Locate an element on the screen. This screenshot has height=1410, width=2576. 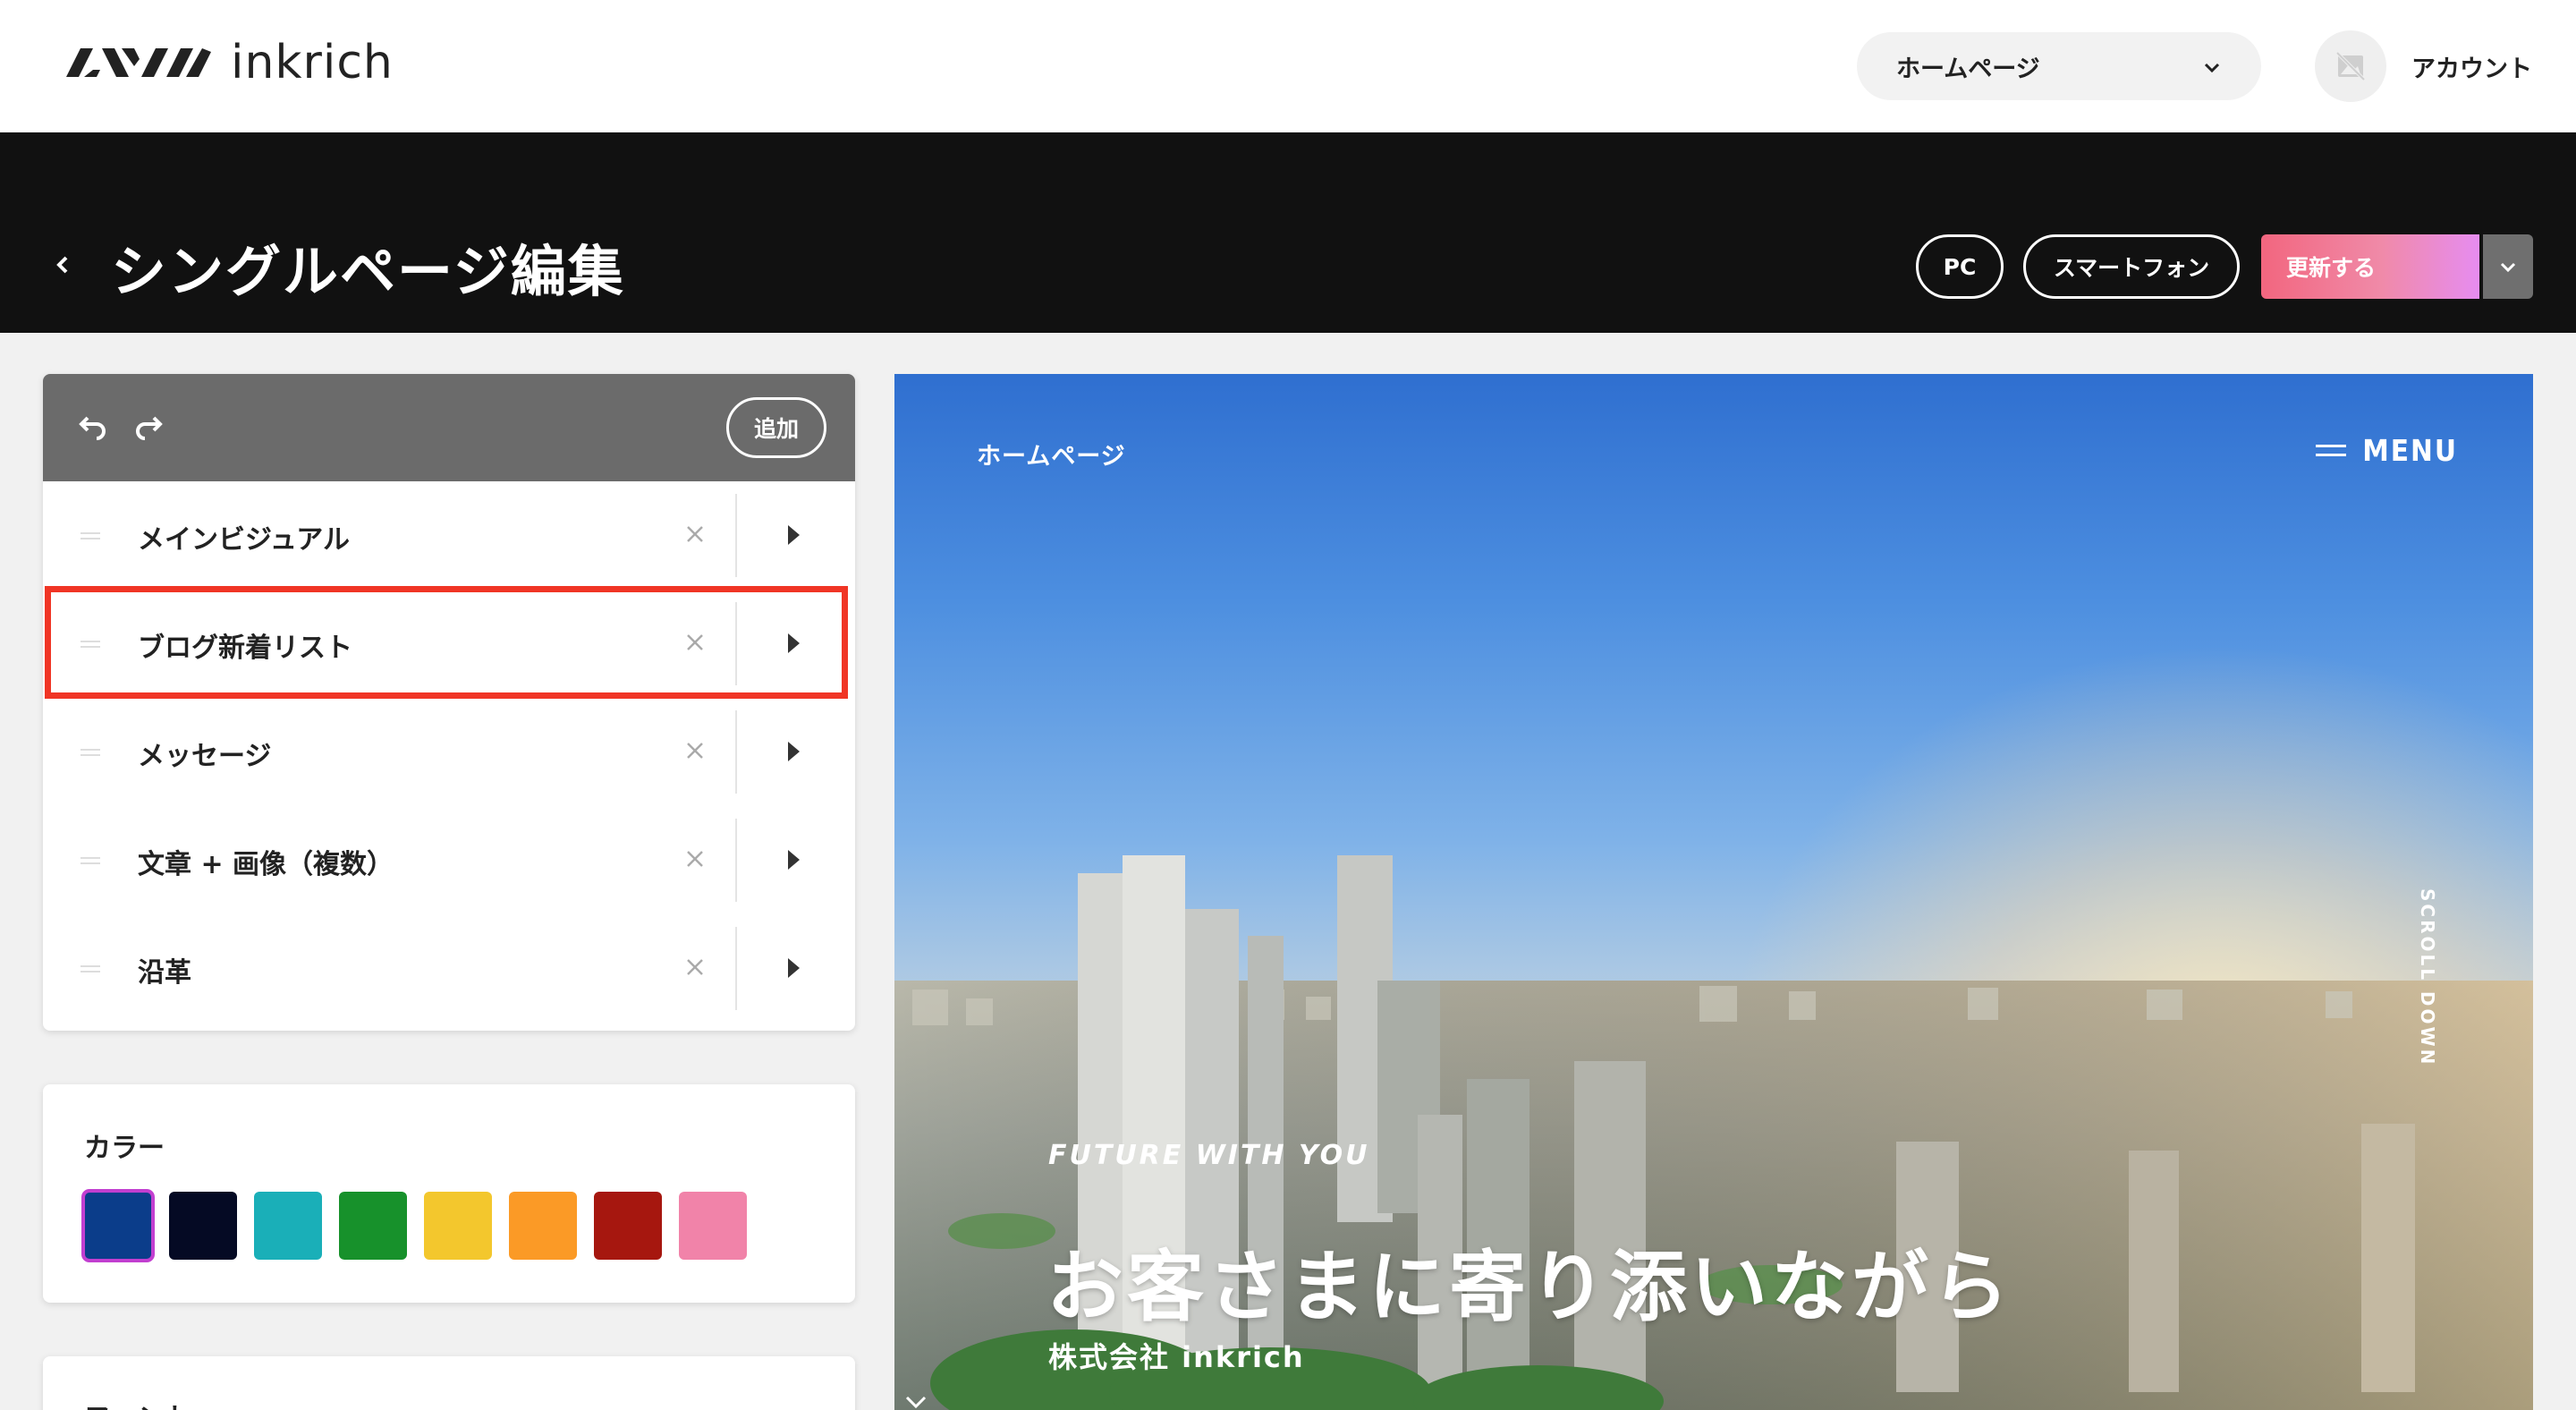
page-title: シングルページ編集 is located at coordinates (368, 271).